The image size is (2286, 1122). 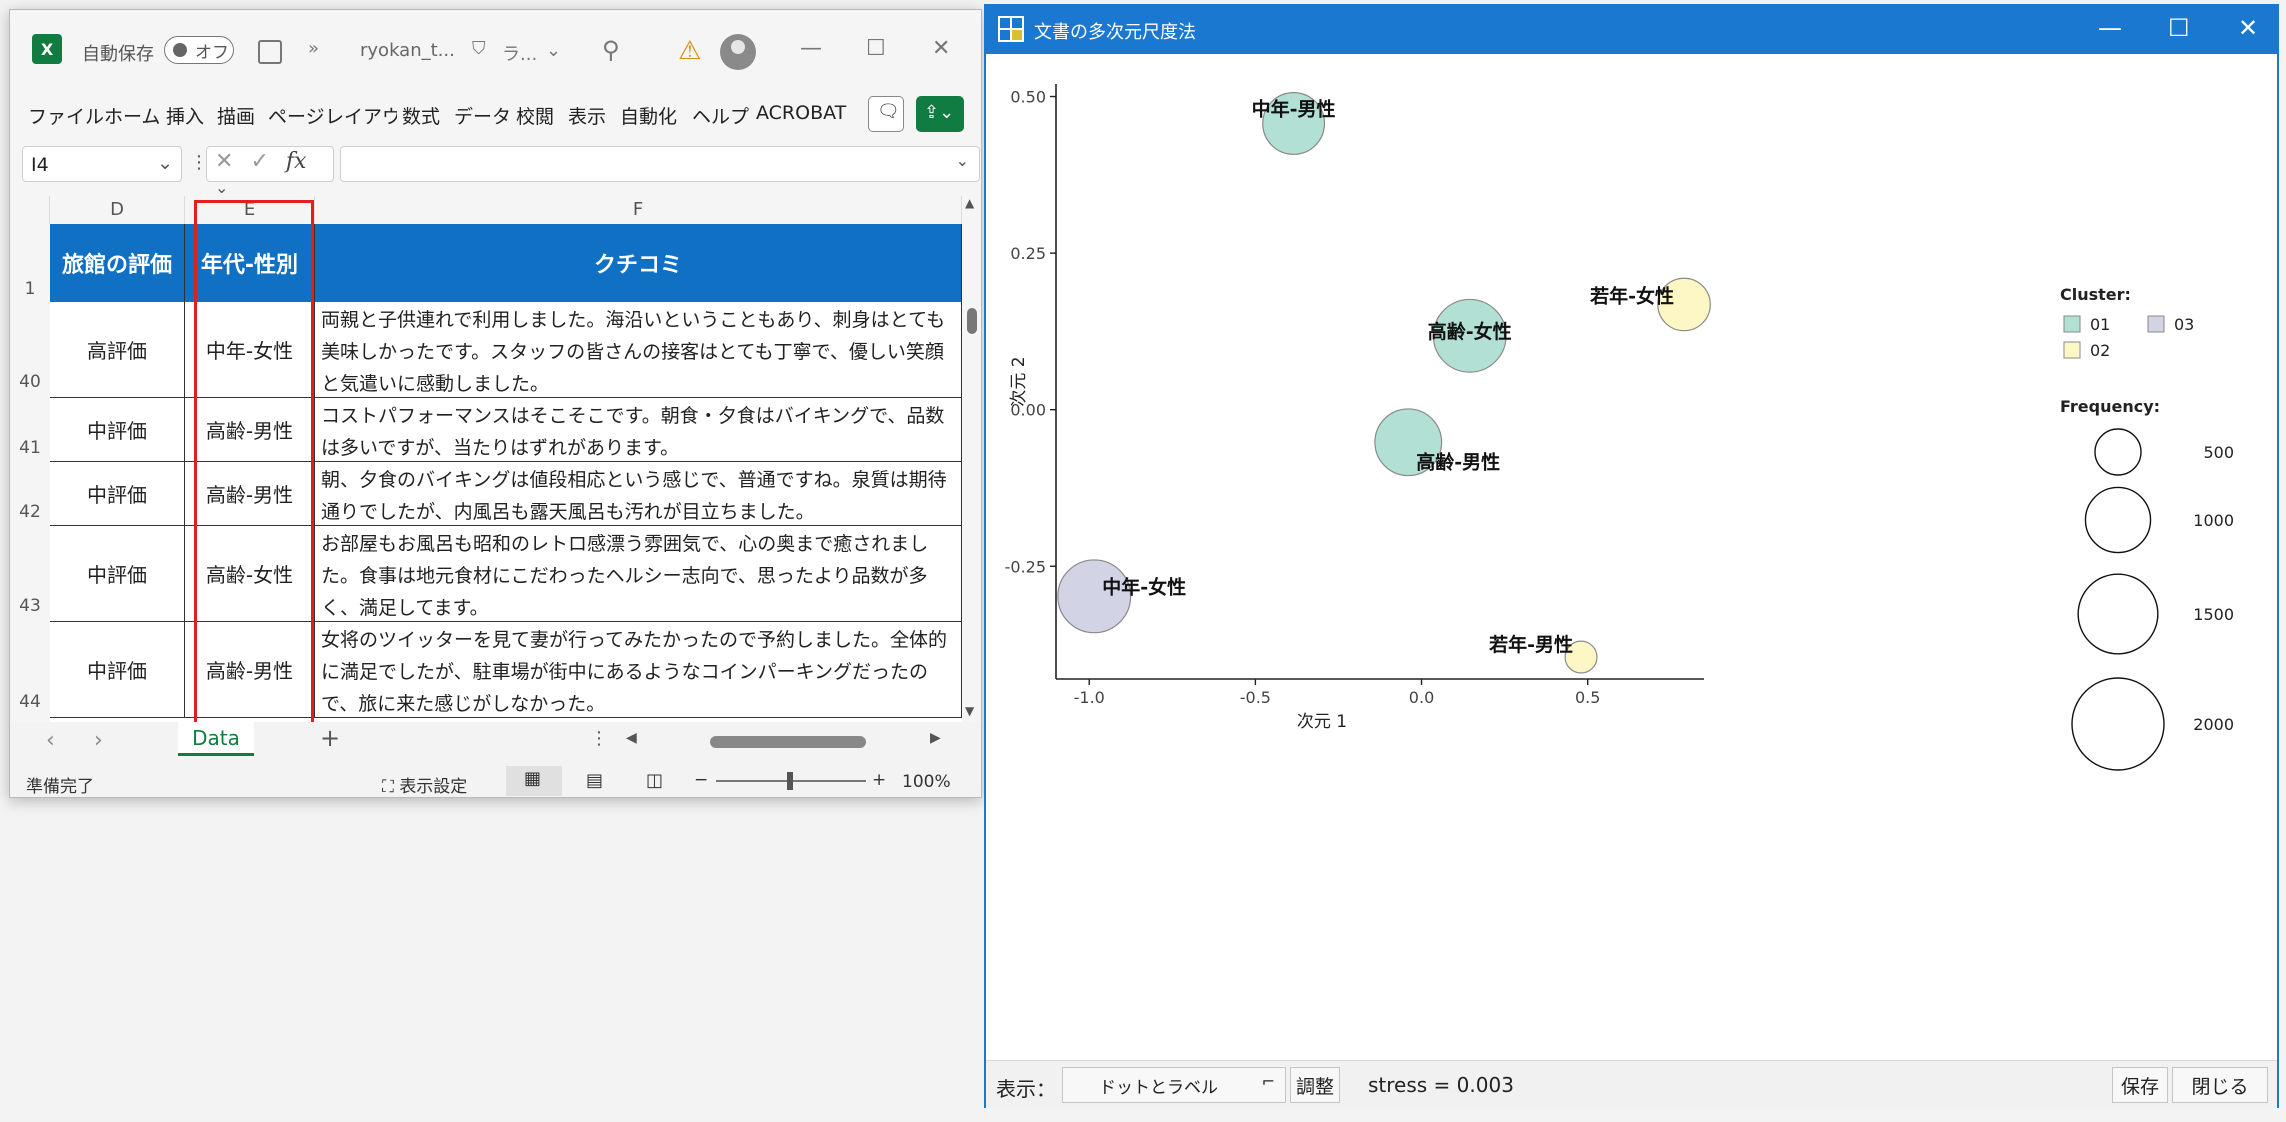 What do you see at coordinates (391, 787) in the screenshot?
I see `display-settings-icon: ⛶` at bounding box center [391, 787].